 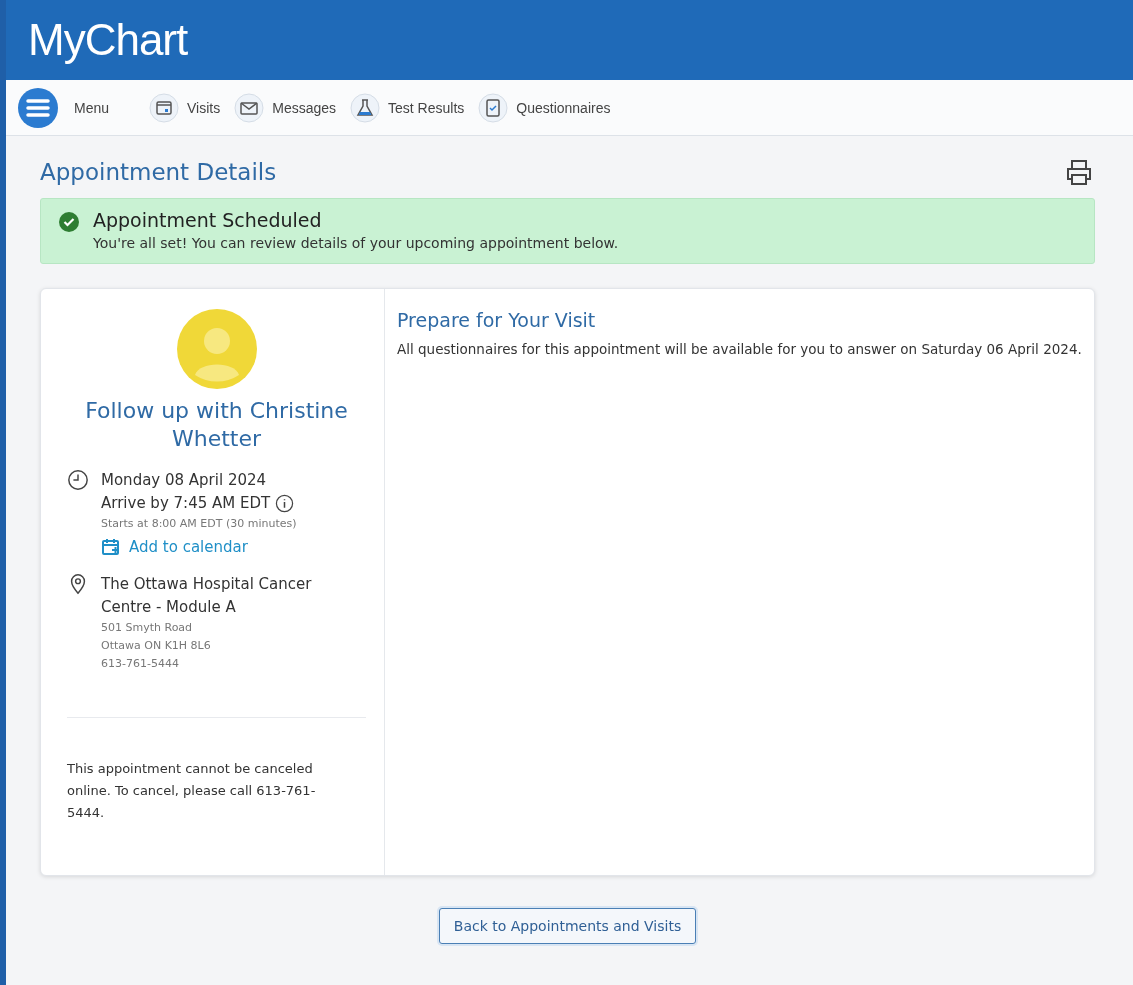 What do you see at coordinates (186, 503) in the screenshot?
I see `arrival-time: Arrive by 7:45 AM EDT` at bounding box center [186, 503].